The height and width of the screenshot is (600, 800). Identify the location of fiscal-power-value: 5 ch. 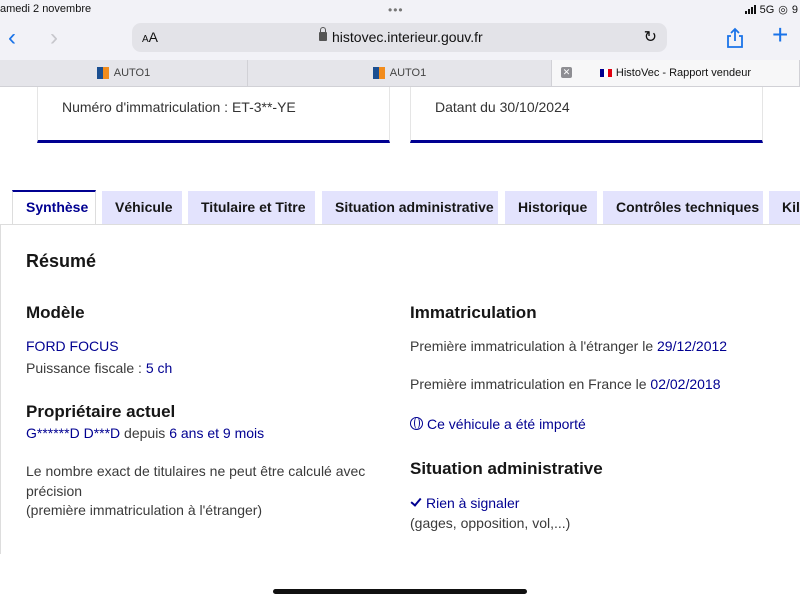
(159, 368).